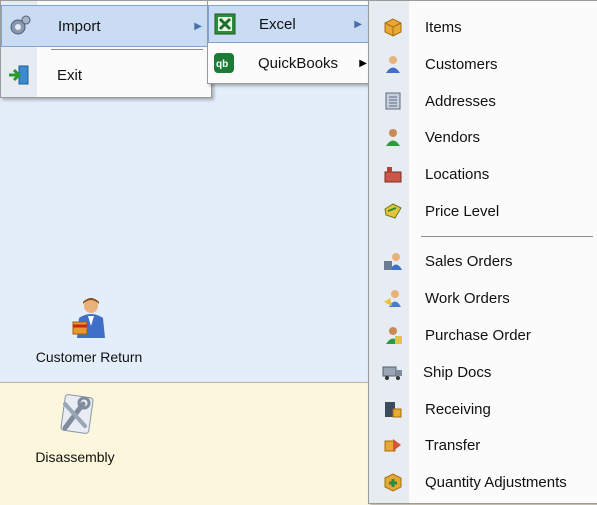  What do you see at coordinates (458, 409) in the screenshot?
I see `menu-item-label: Receiving` at bounding box center [458, 409].